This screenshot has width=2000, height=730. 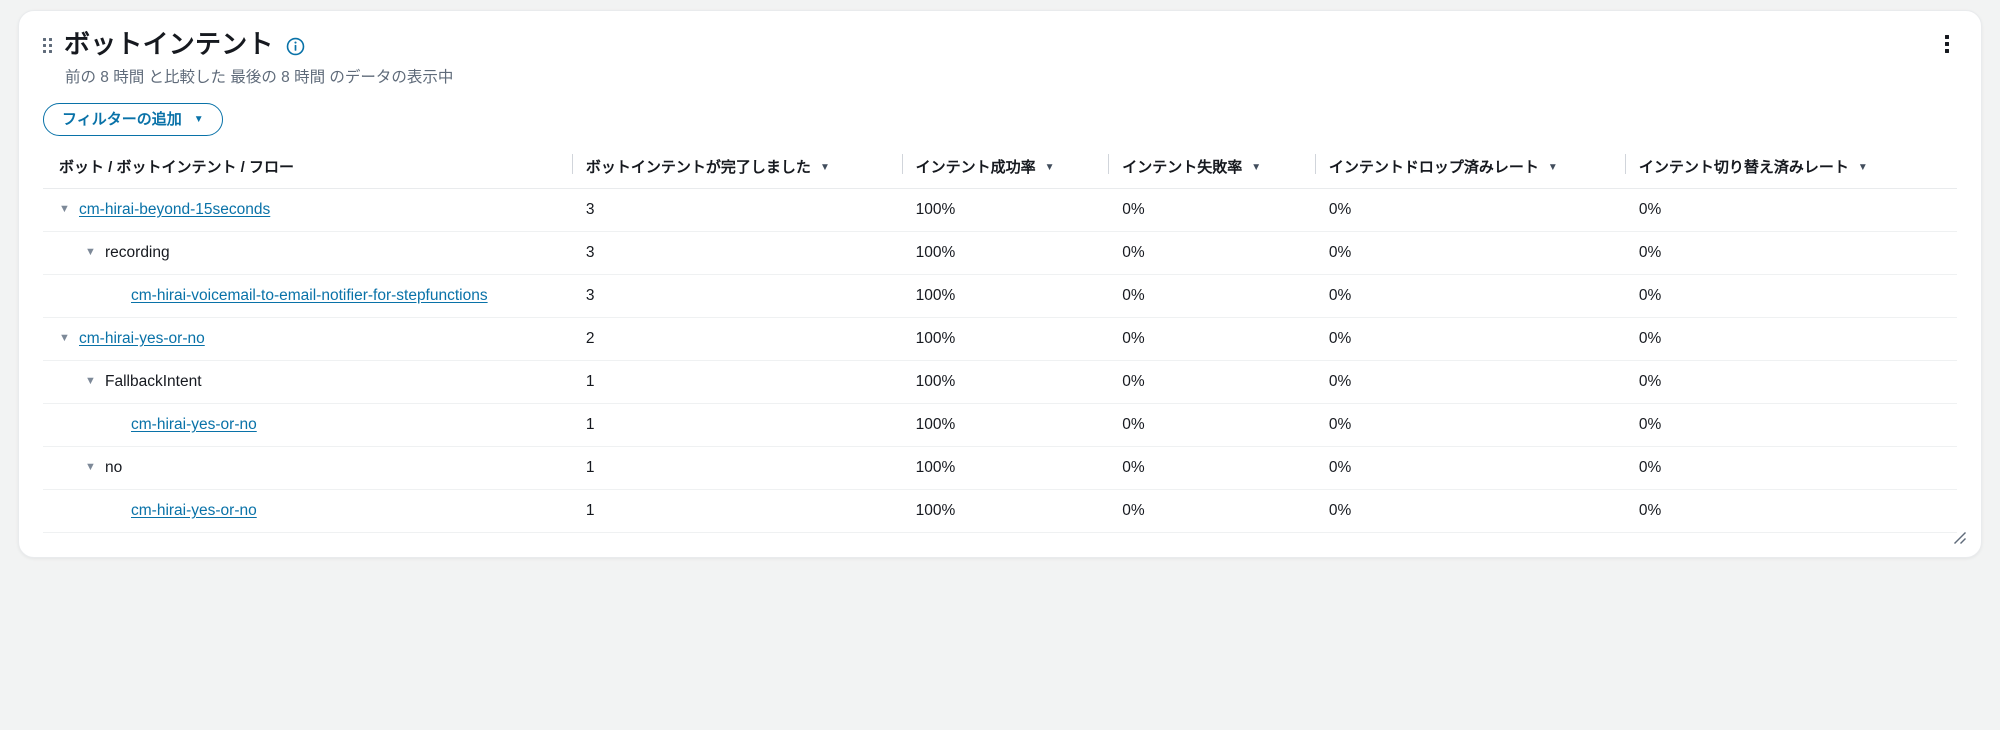 What do you see at coordinates (975, 167) in the screenshot?
I see `column-header-label: インテント成功率` at bounding box center [975, 167].